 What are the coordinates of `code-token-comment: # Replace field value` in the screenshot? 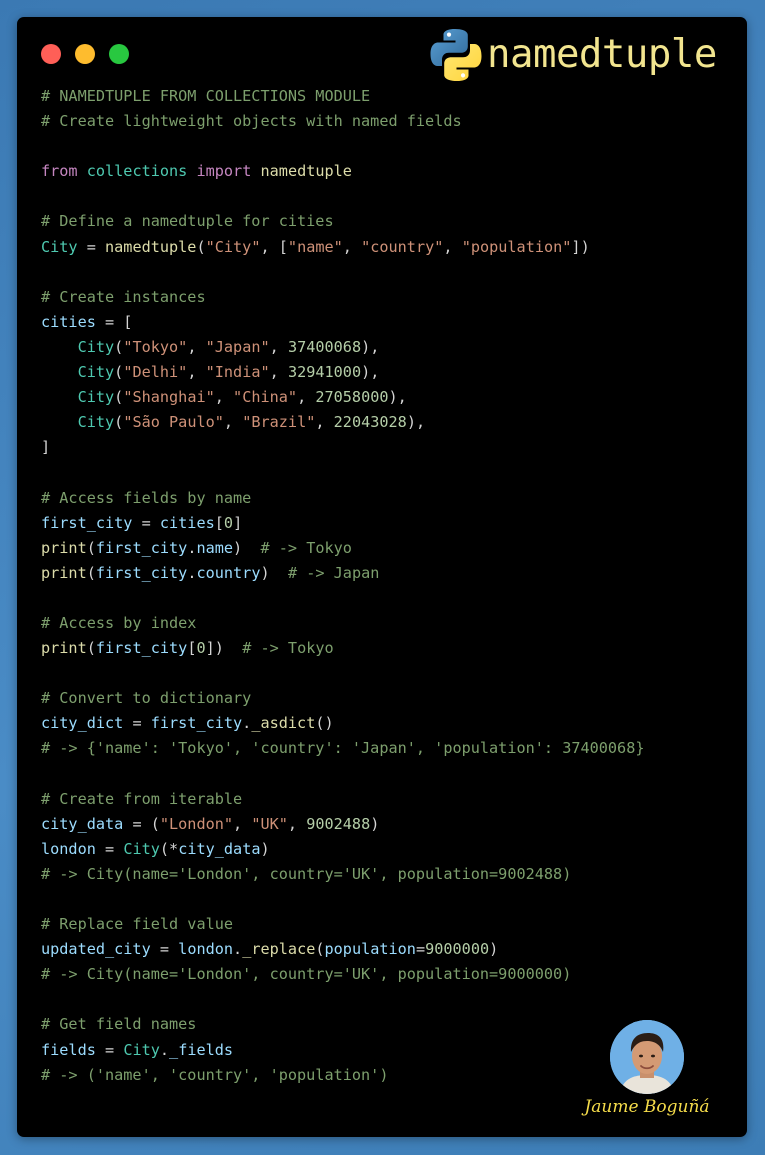 It's located at (137, 924).